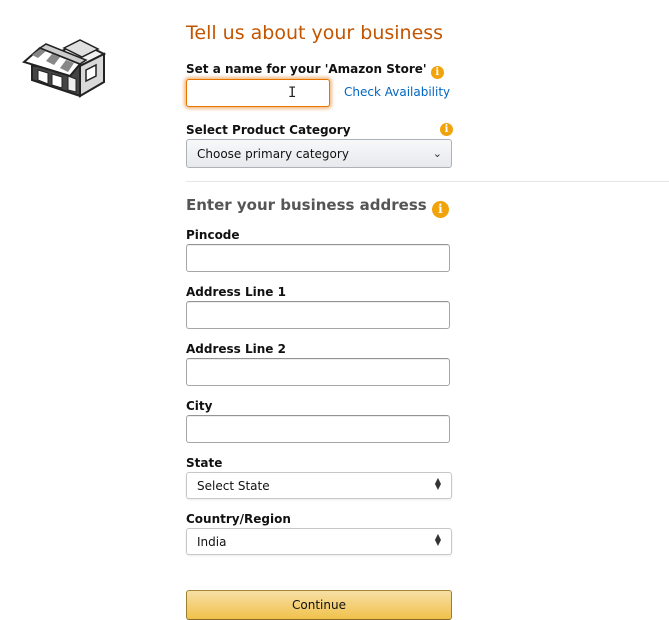 The image size is (669, 620). I want to click on store-name-label: Set a name for your 'Amazon Store' i, so click(315, 70).